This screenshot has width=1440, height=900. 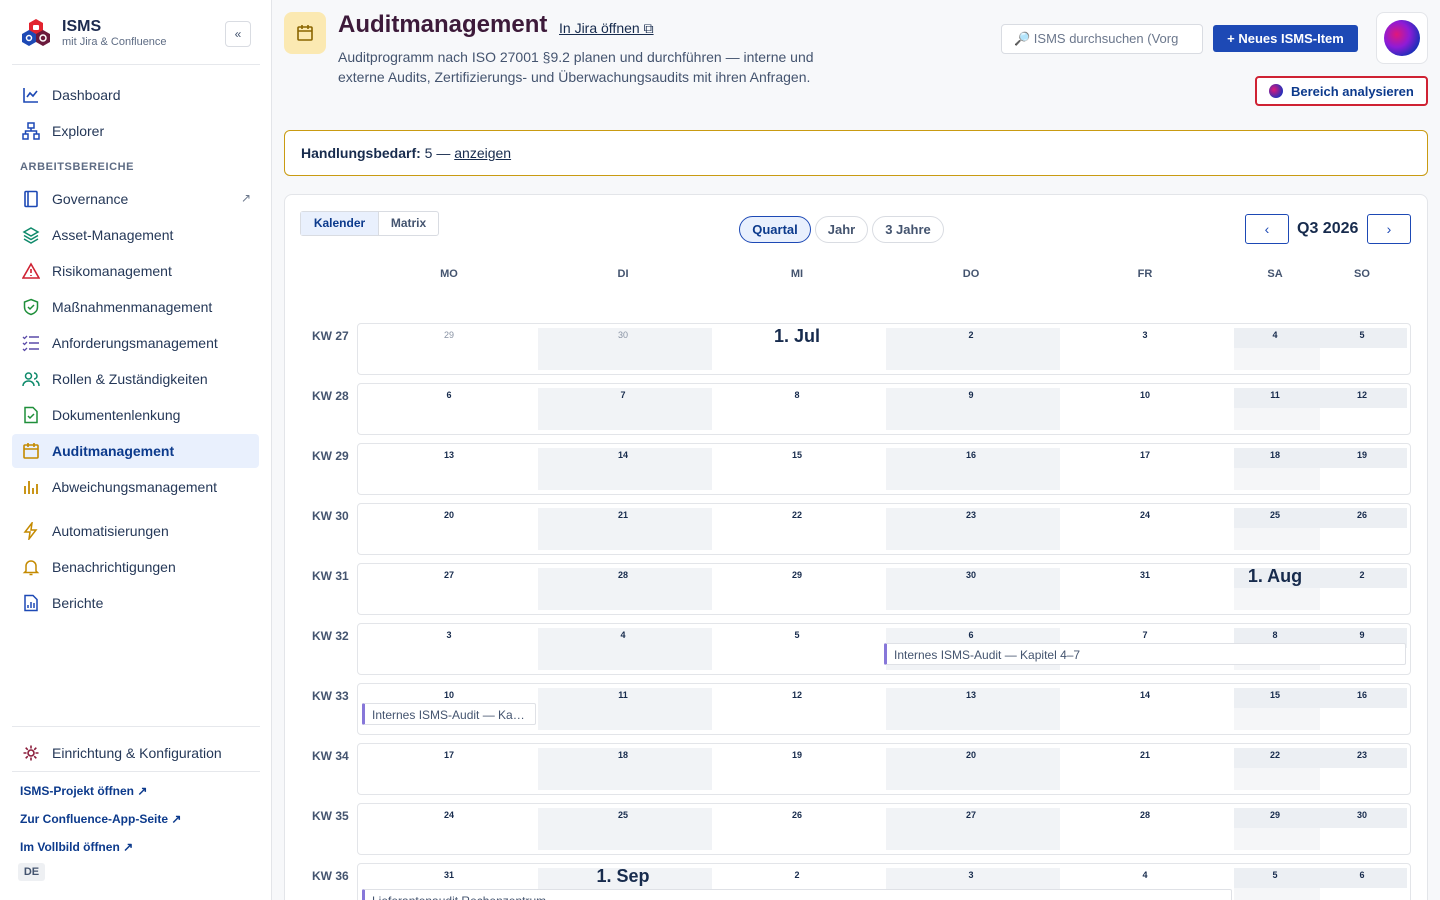 What do you see at coordinates (1402, 38) in the screenshot?
I see `assistant-avatar-button` at bounding box center [1402, 38].